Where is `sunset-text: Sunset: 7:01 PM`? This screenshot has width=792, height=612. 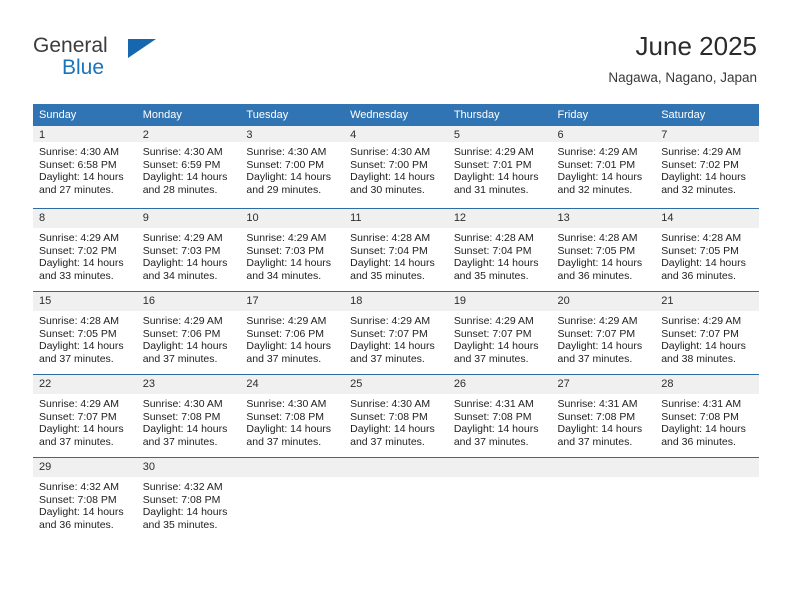
sunset-text: Sunset: 7:01 PM is located at coordinates (492, 164).